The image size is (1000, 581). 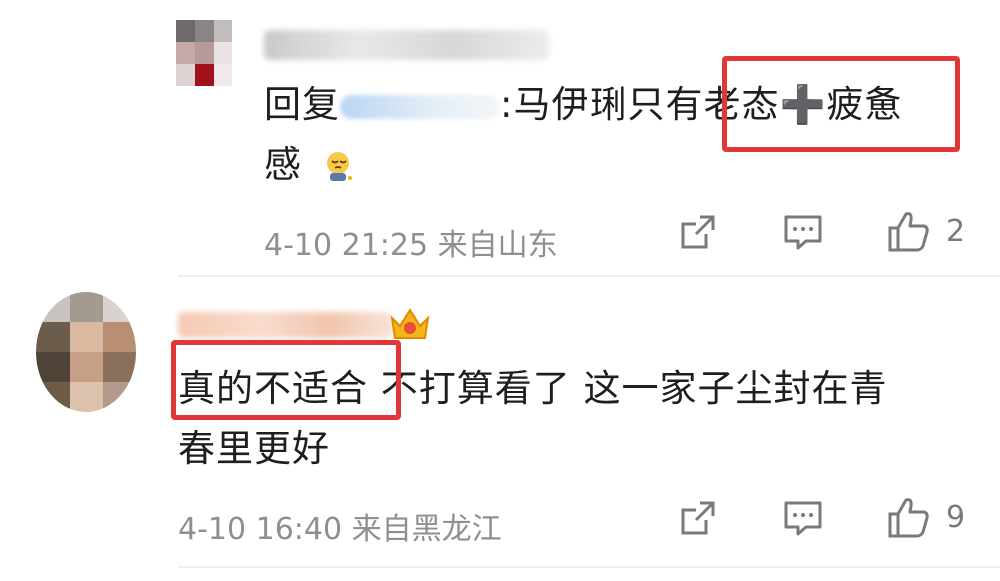 What do you see at coordinates (339, 166) in the screenshot?
I see `pensive-emoji-icon` at bounding box center [339, 166].